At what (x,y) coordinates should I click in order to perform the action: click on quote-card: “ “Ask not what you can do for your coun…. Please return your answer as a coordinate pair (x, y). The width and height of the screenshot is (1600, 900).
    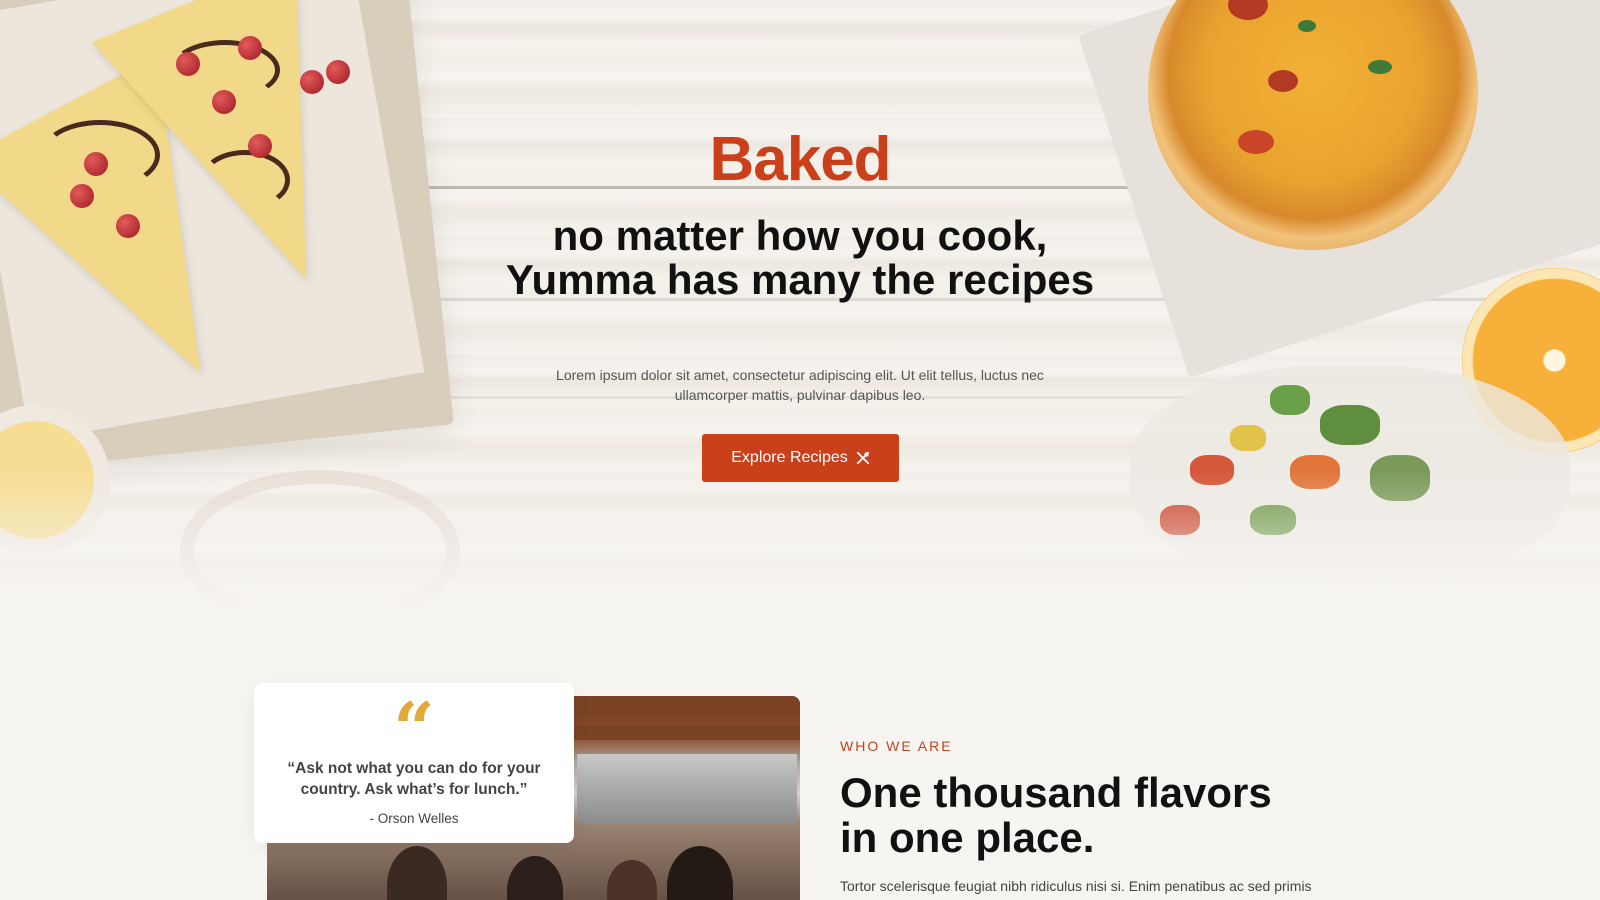
    Looking at the image, I should click on (414, 763).